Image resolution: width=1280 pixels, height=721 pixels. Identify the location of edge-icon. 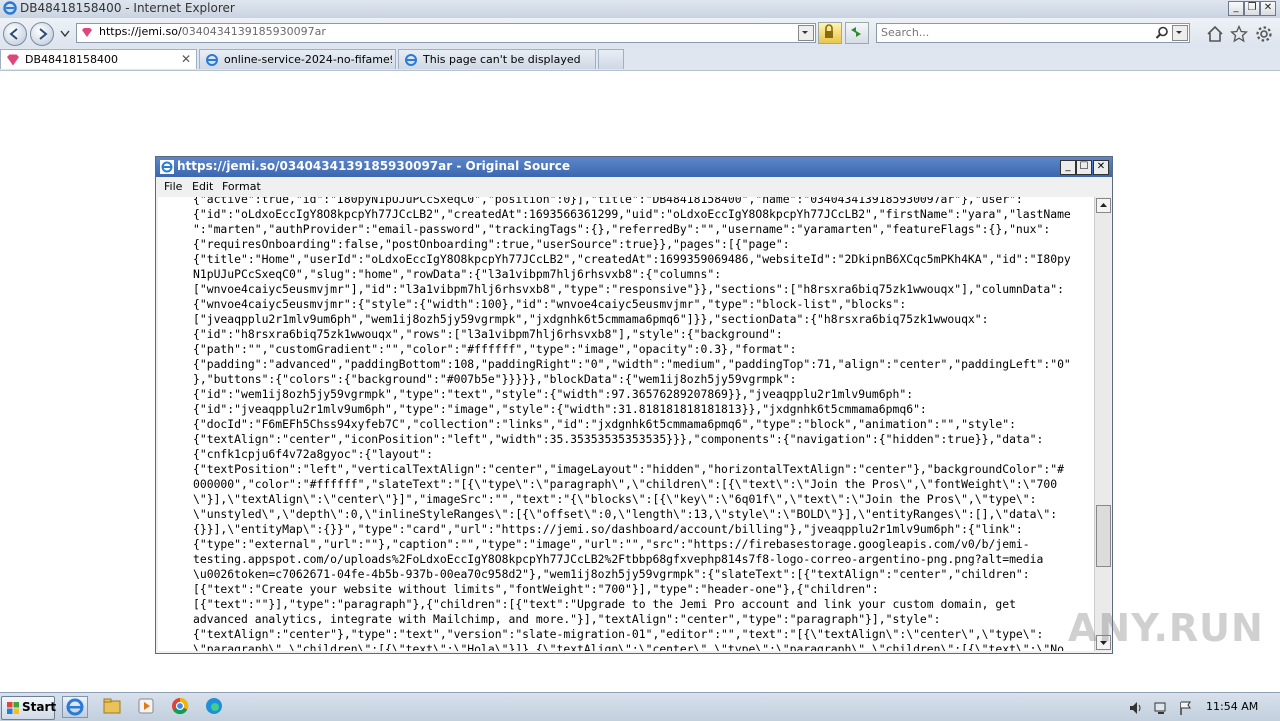
(214, 706).